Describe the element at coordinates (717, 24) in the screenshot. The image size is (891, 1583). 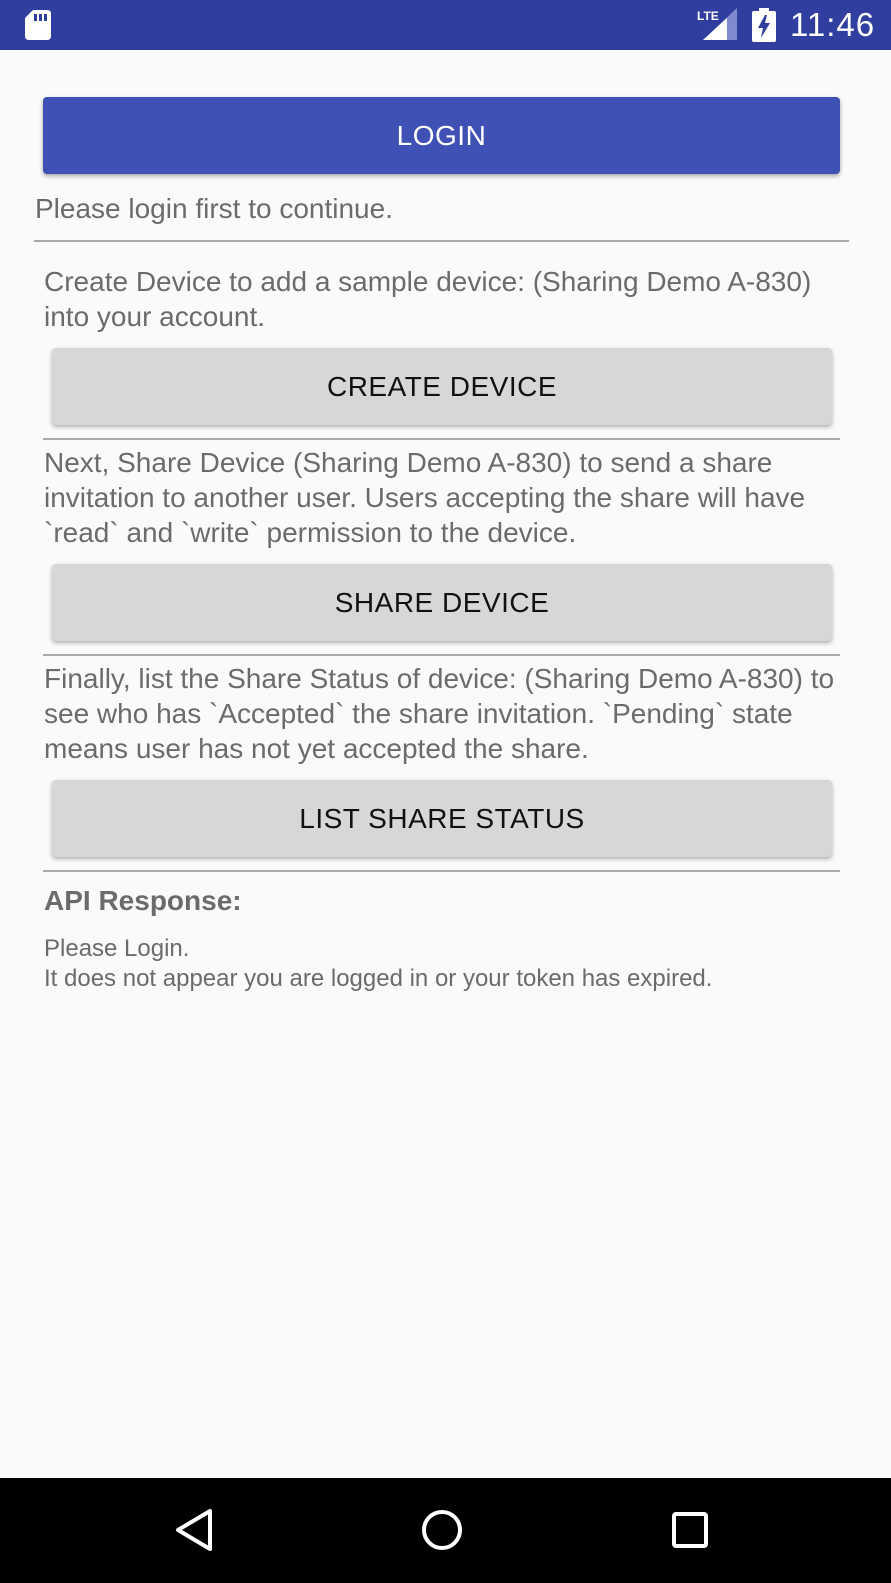
I see `lte-signal-icon: LTE` at that location.